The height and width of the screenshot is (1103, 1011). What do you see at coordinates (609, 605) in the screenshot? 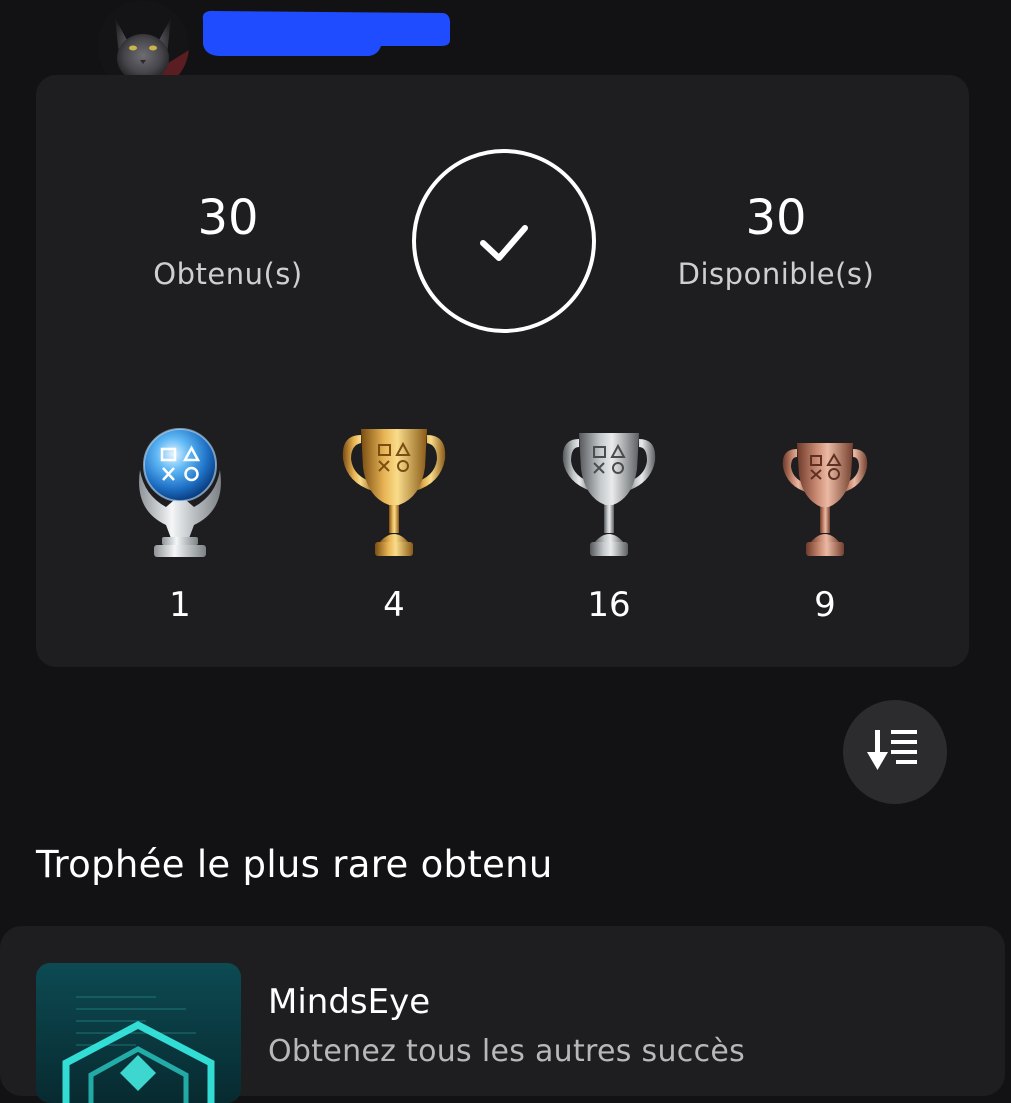
I see `silver-count: 16` at bounding box center [609, 605].